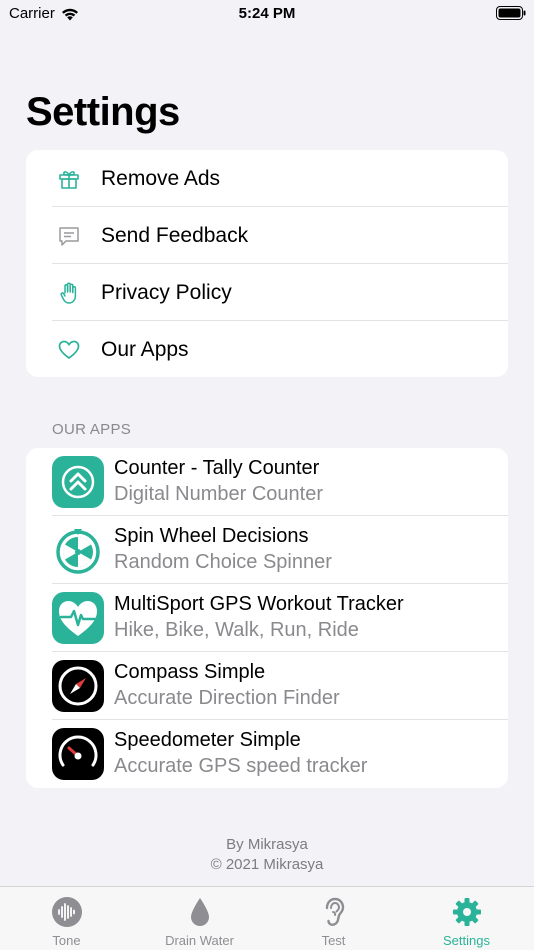  I want to click on spin-wheel-app-icon, so click(78, 550).